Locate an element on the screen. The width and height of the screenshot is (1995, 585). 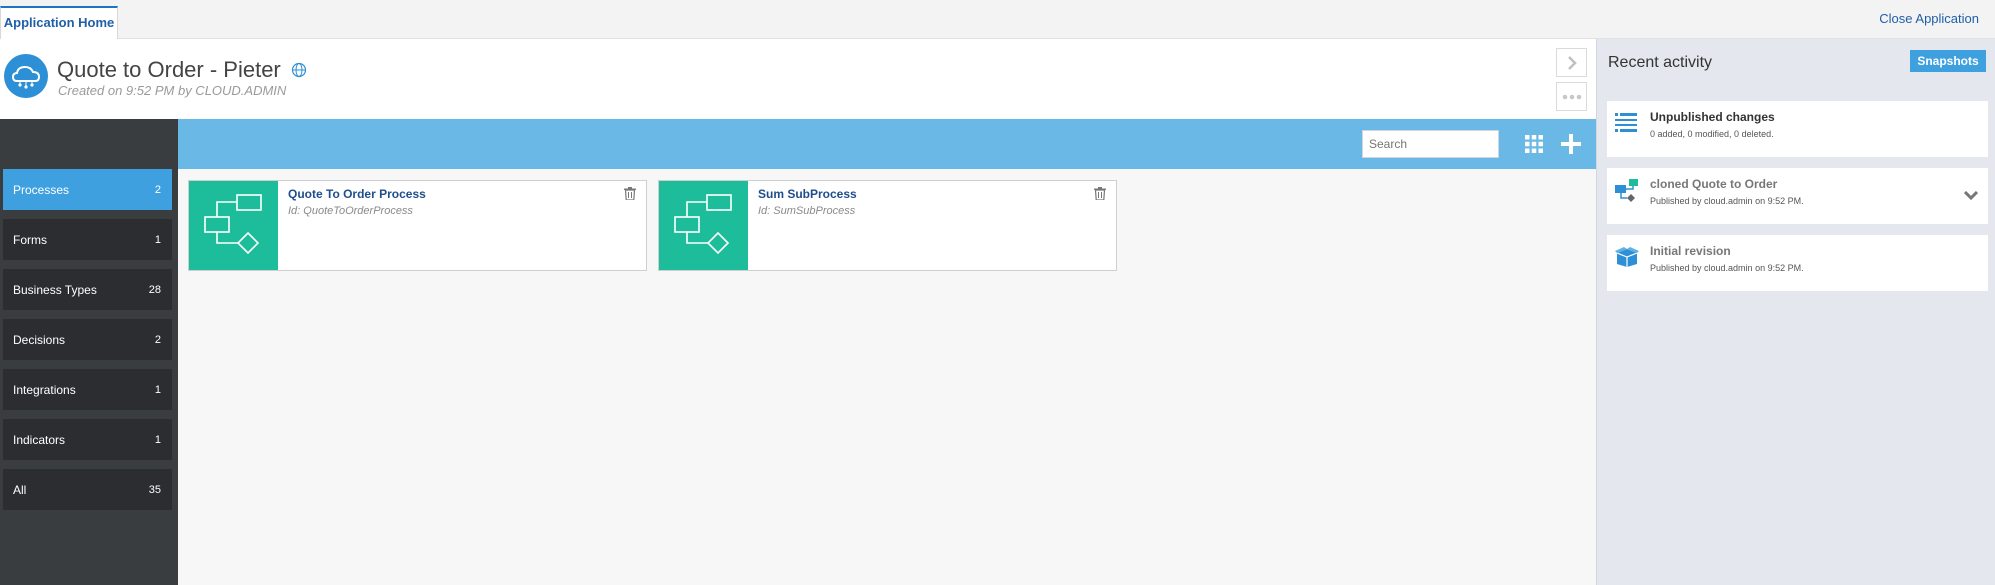
nav-item-indicators: Indicators 1 is located at coordinates (87, 439).